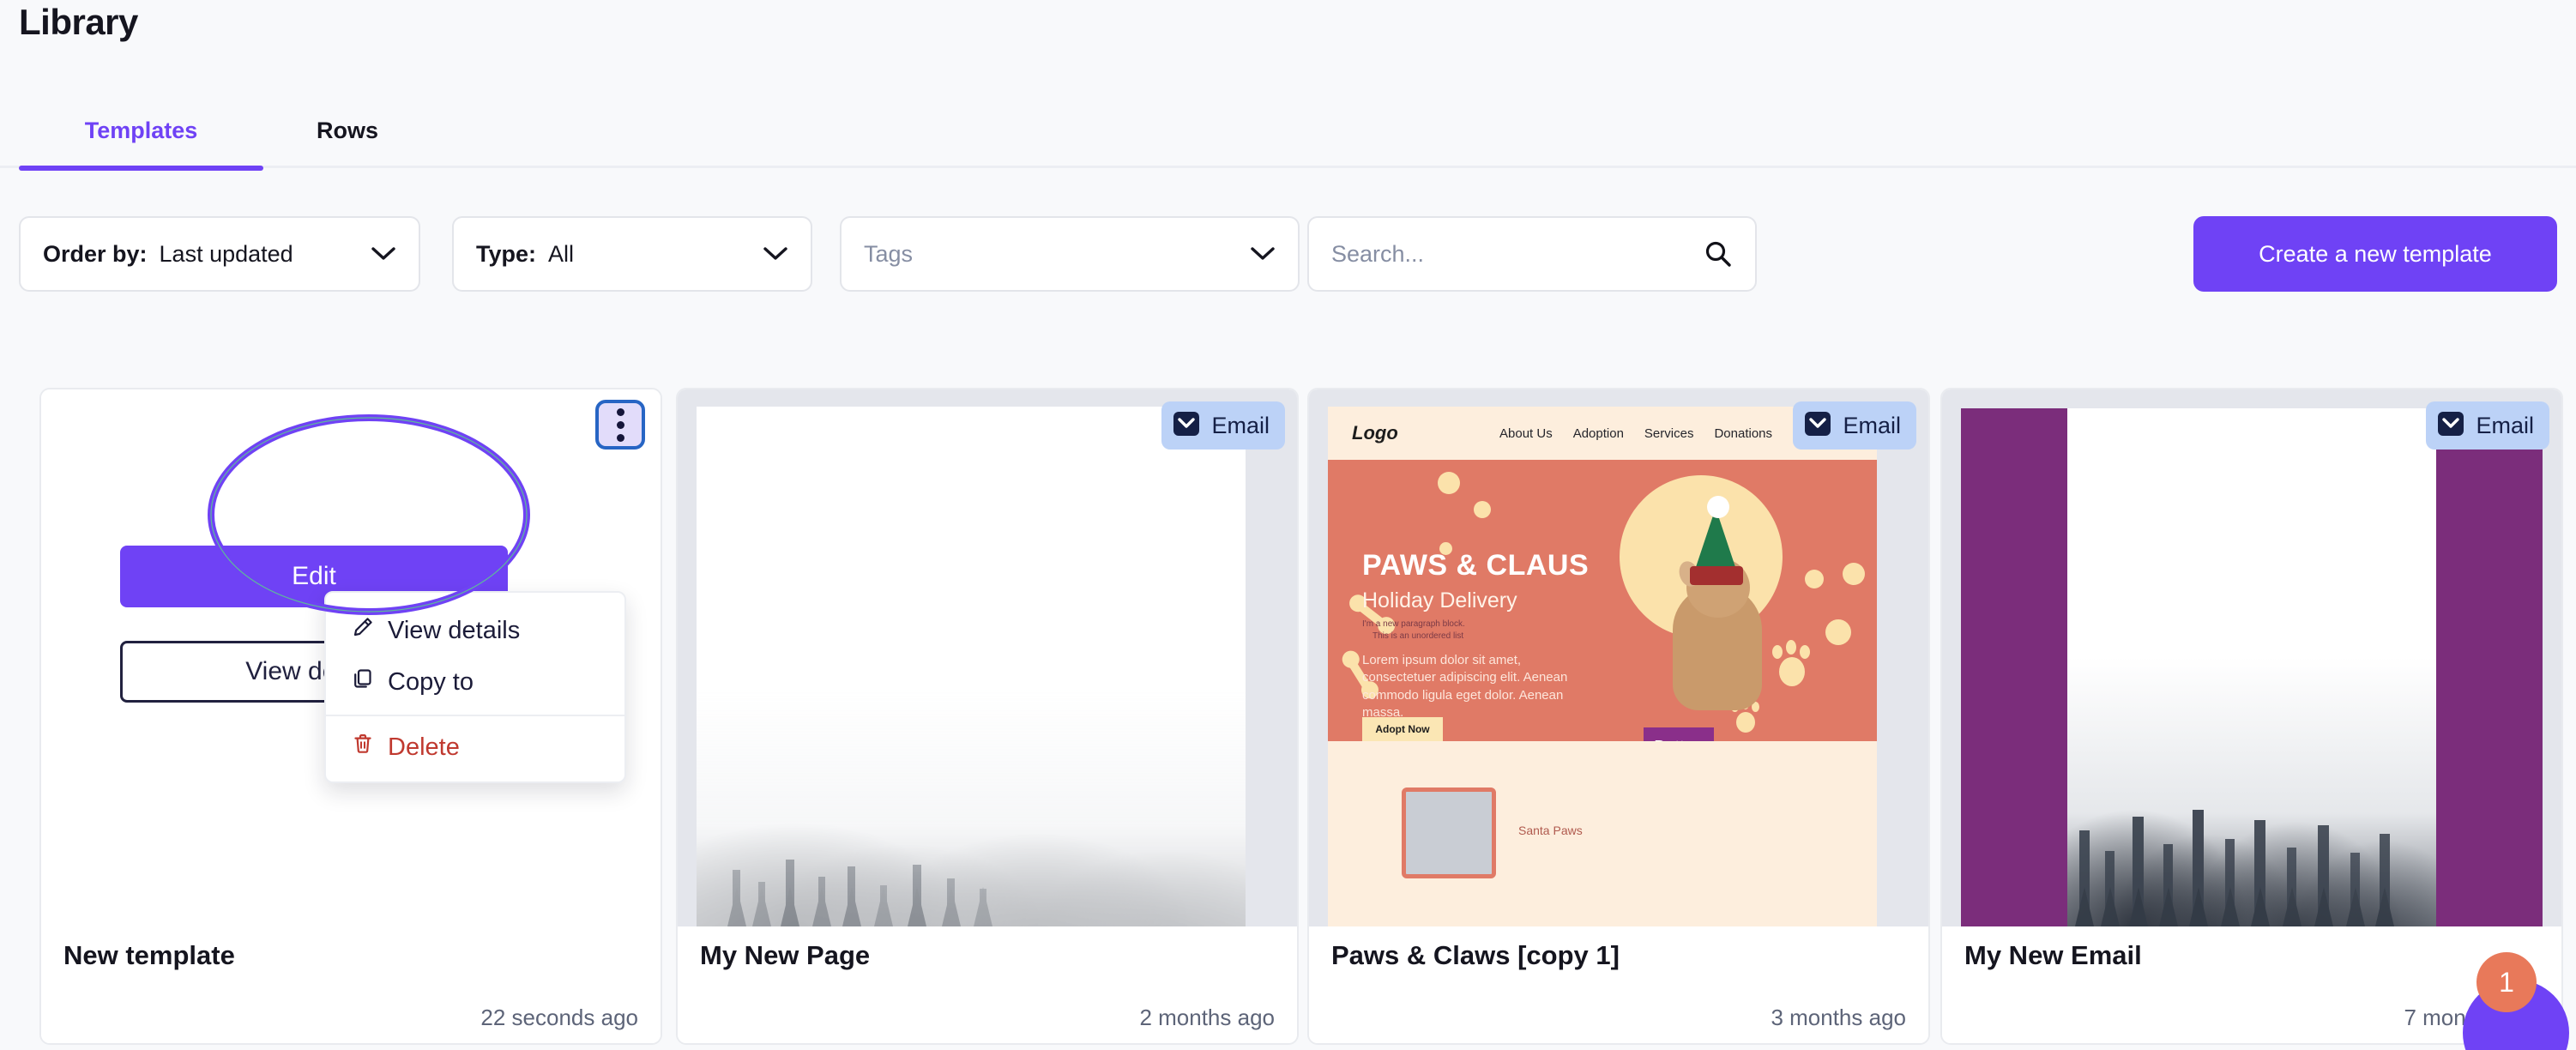 The height and width of the screenshot is (1050, 2576). I want to click on thumb-logo: Logo, so click(1375, 433).